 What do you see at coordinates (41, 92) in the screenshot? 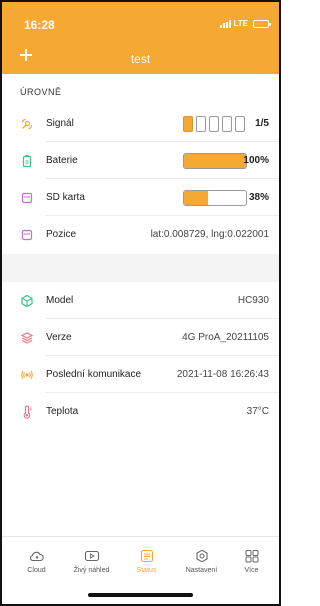
I see `section-title: ÚROVNĚ` at bounding box center [41, 92].